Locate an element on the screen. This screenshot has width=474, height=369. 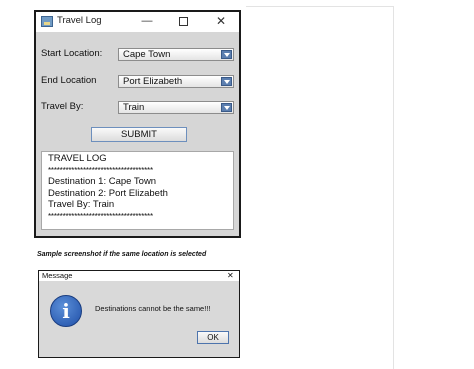
window-titlebar: Travel Log — ✕ is located at coordinates (137, 22).